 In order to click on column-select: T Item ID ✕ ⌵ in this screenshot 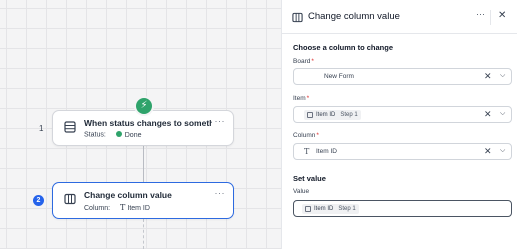, I will do `click(402, 151)`.